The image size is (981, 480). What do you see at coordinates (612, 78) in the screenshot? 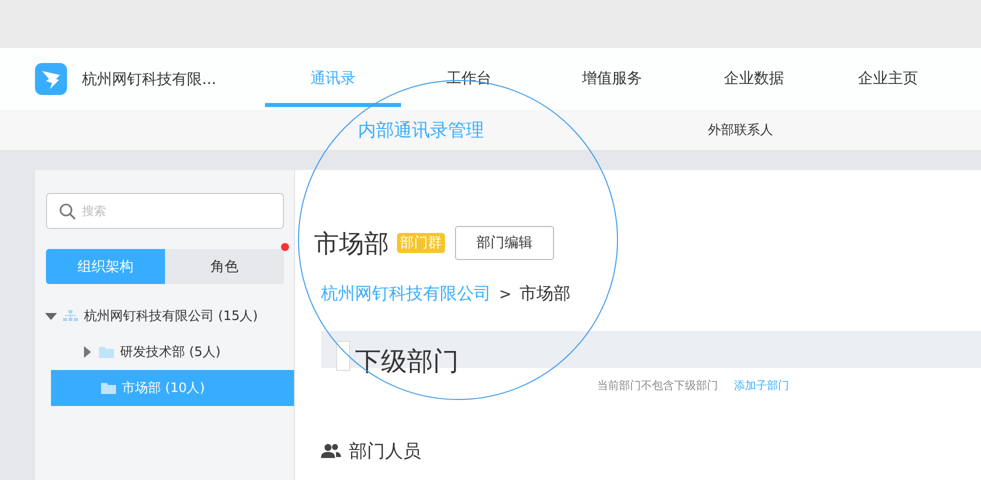
I see `nav-tab: 增值服务` at bounding box center [612, 78].